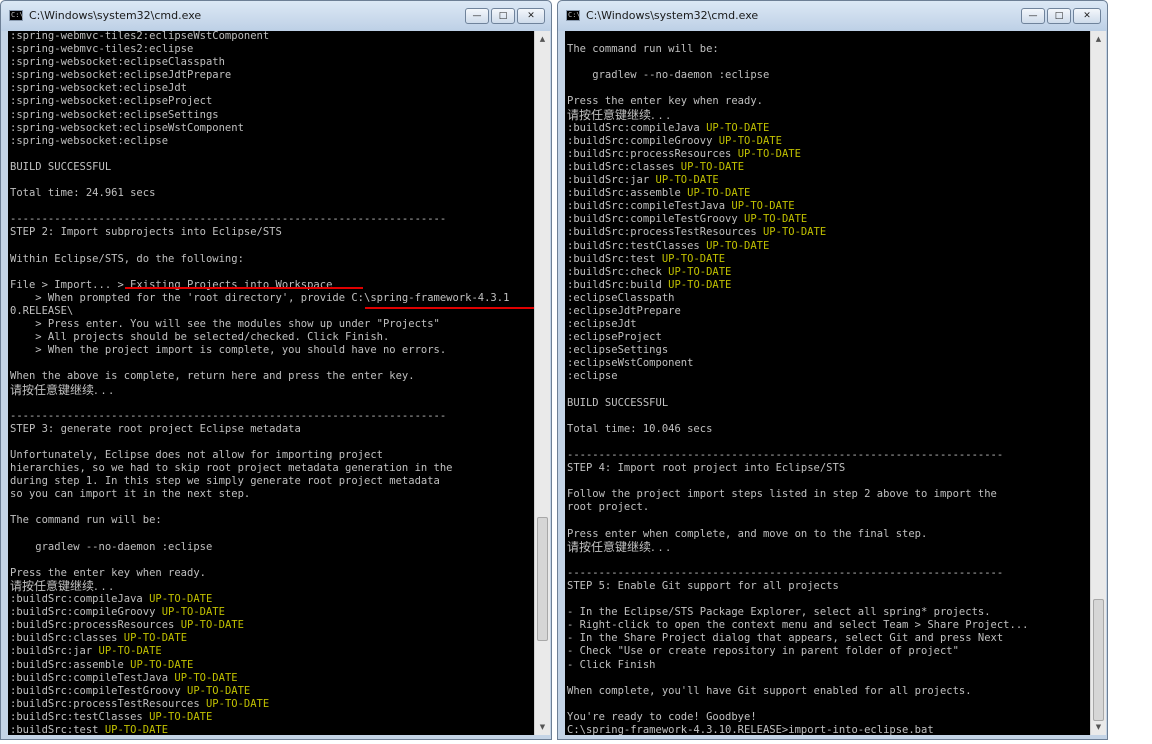 Image resolution: width=1152 pixels, height=744 pixels. Describe the element at coordinates (828, 665) in the screenshot. I see `console-line: - Click Finish` at that location.